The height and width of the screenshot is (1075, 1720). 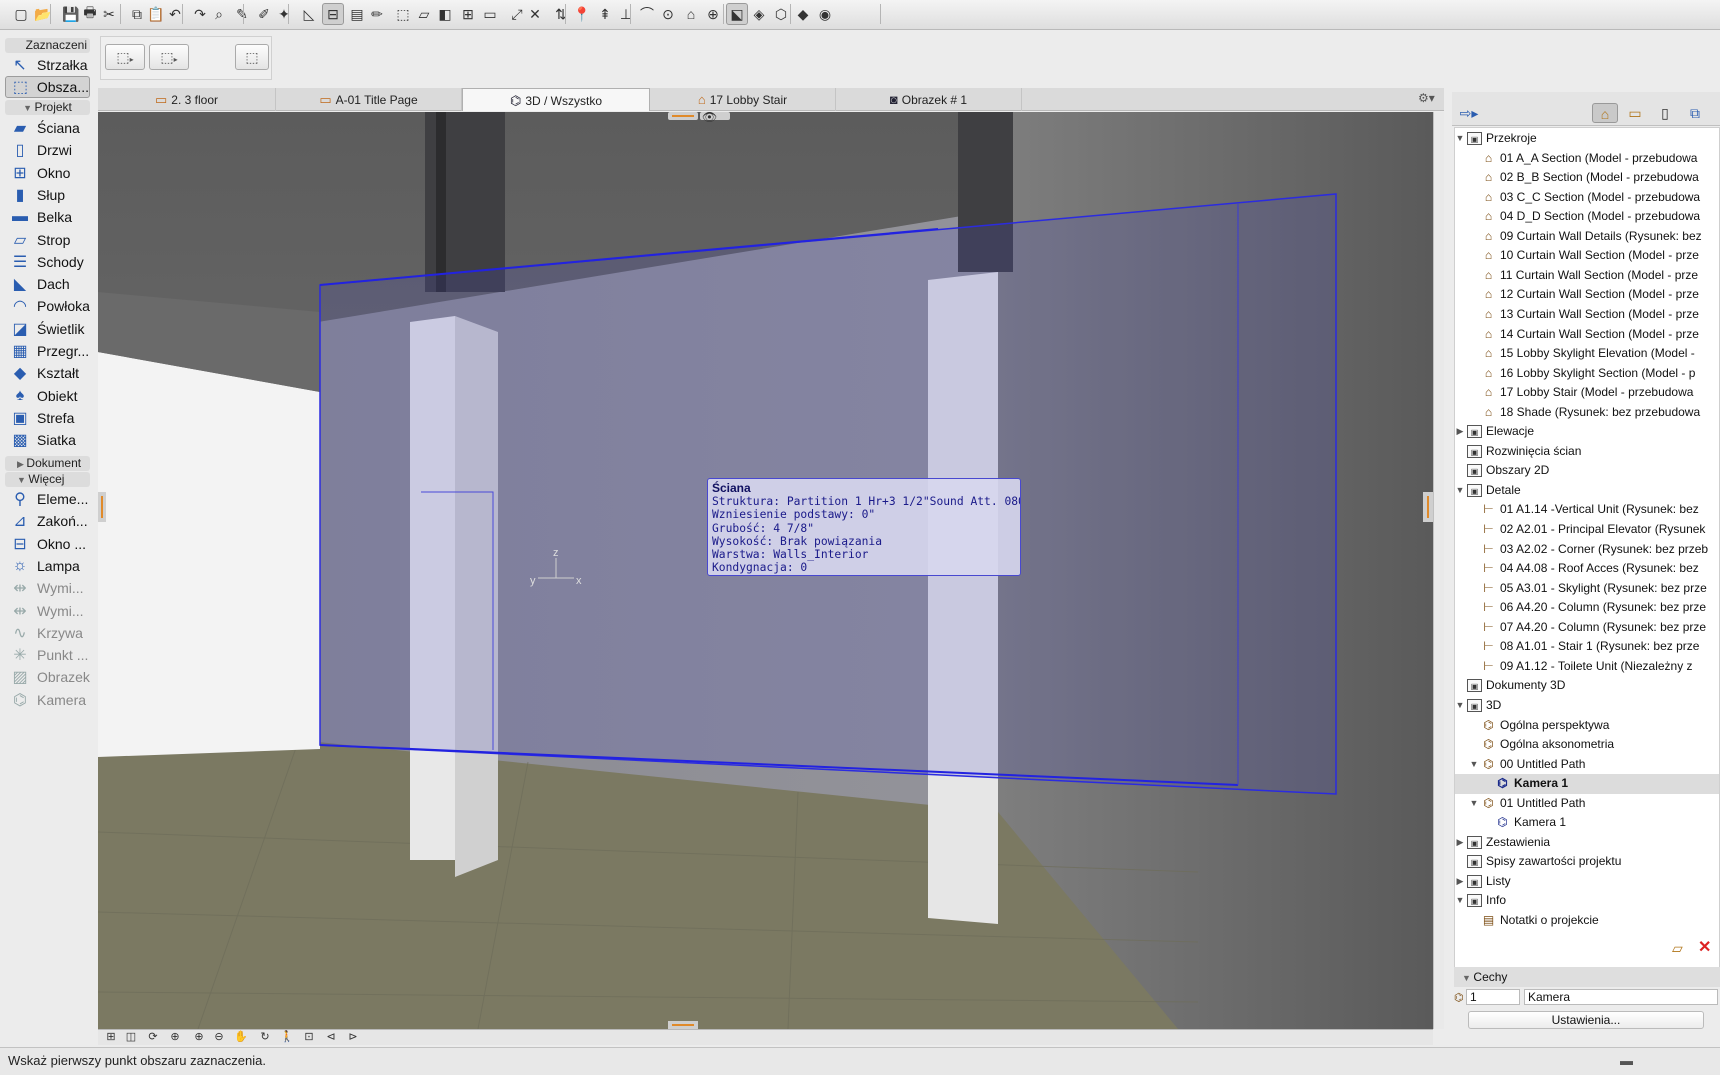 What do you see at coordinates (125, 57) in the screenshot?
I see `selection-method-button: ⬚▸` at bounding box center [125, 57].